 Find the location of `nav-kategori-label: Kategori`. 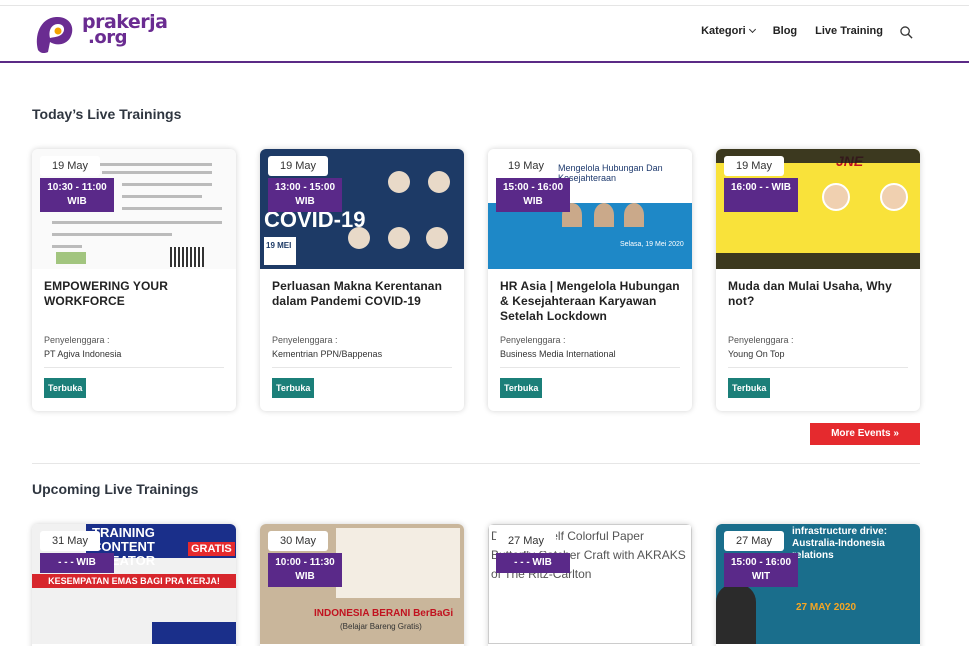

nav-kategori-label: Kategori is located at coordinates (723, 31).